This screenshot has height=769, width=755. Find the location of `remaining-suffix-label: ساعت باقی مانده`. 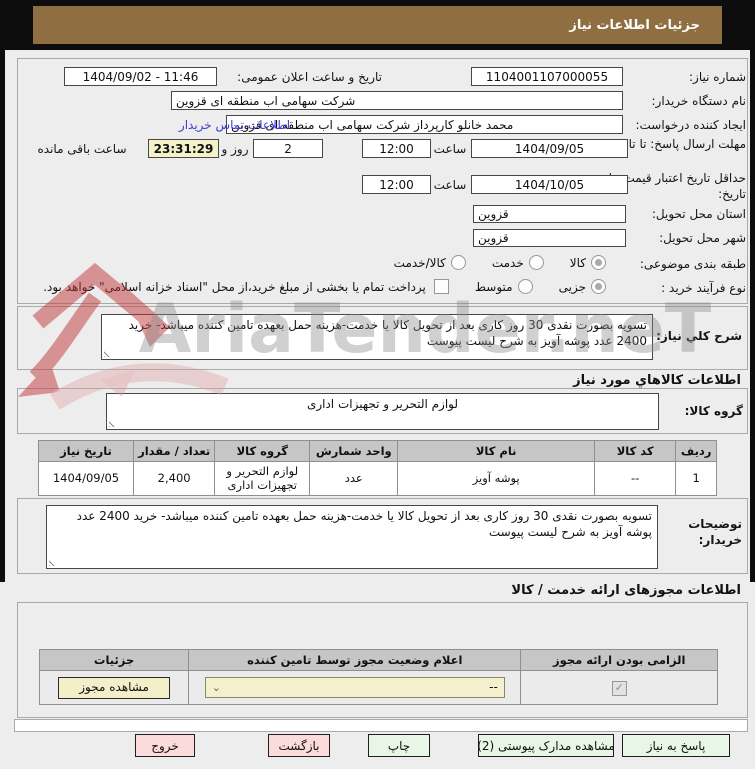

remaining-suffix-label: ساعت باقی مانده is located at coordinates (82, 149).